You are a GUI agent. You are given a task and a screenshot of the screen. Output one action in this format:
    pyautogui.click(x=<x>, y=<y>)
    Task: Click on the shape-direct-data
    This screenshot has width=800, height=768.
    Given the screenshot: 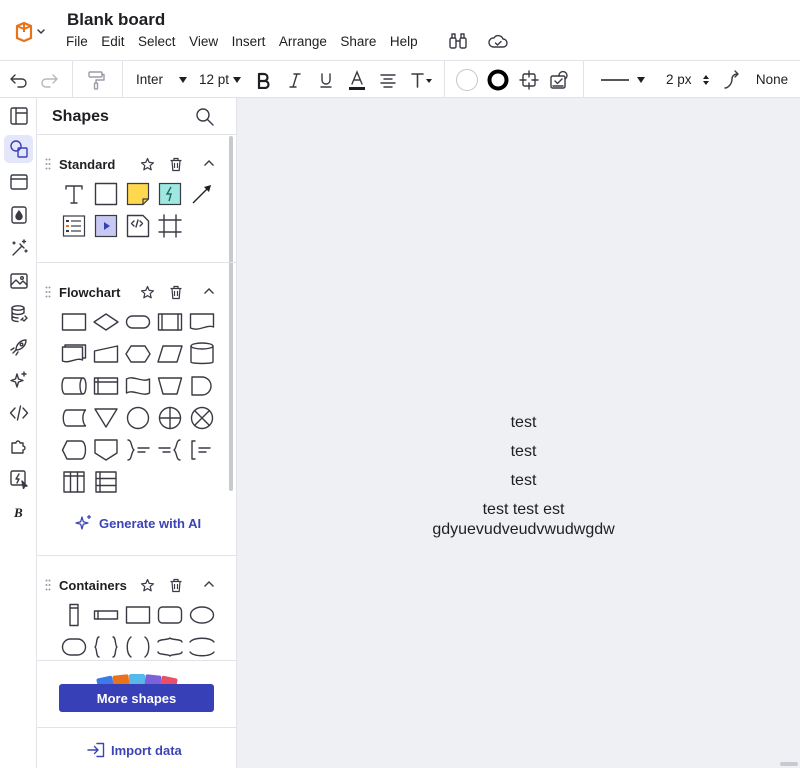 What is the action you would take?
    pyautogui.click(x=74, y=386)
    